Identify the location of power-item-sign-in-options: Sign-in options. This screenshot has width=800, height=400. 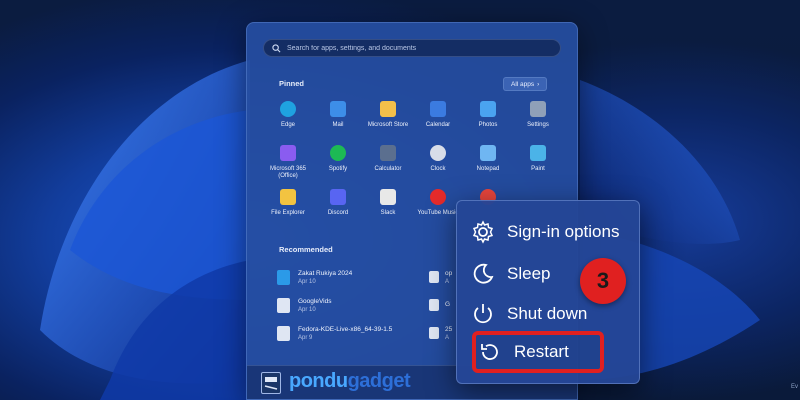
(545, 232).